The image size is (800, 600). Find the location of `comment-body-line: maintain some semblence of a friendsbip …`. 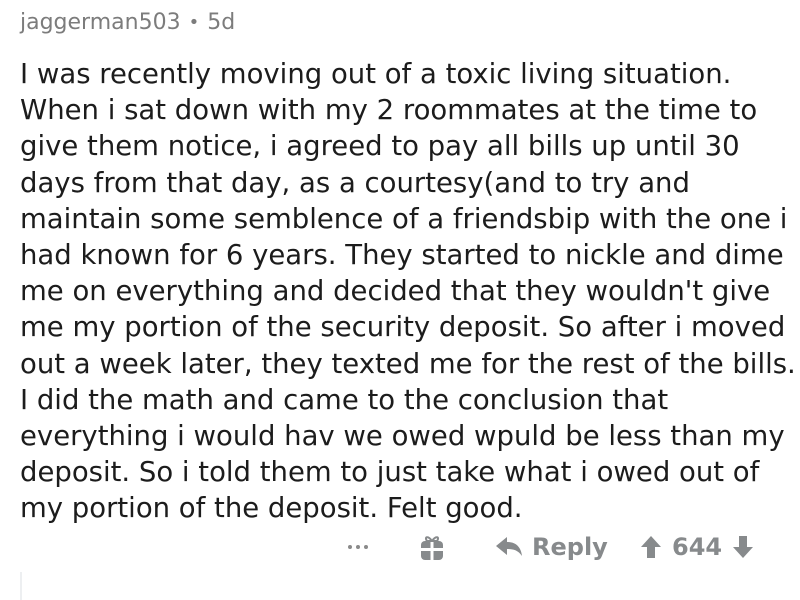

comment-body-line: maintain some semblence of a friendsbip … is located at coordinates (404, 218).